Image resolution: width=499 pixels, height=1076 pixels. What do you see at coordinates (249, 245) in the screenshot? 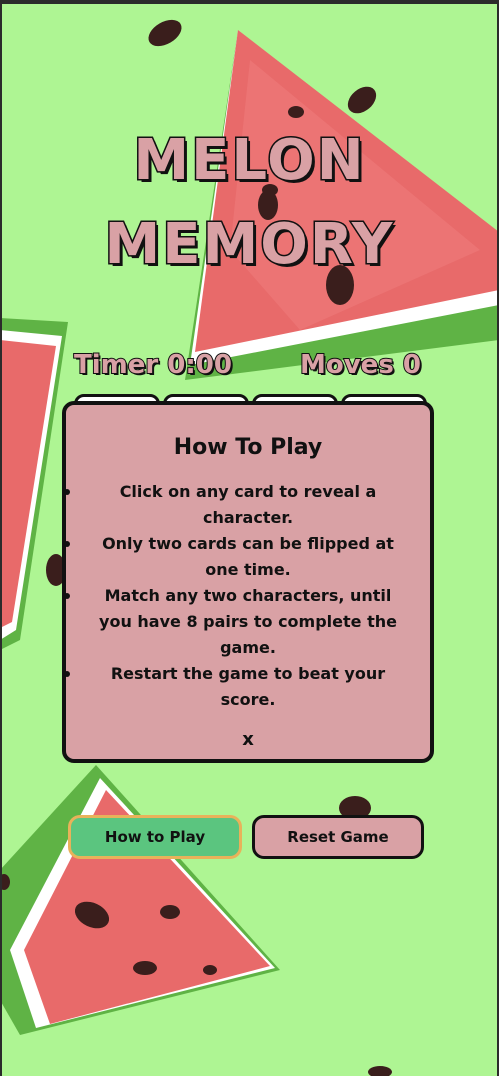
I see `game-title-line2: MEMORY` at bounding box center [249, 245].